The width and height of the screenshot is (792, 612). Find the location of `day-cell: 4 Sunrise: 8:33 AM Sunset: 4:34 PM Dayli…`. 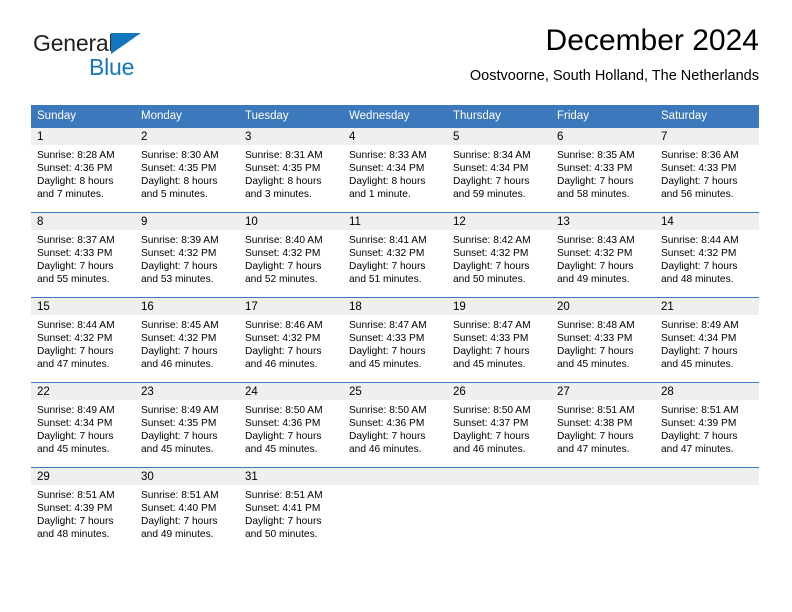

day-cell: 4 Sunrise: 8:33 AM Sunset: 4:34 PM Dayli… is located at coordinates (395, 170).